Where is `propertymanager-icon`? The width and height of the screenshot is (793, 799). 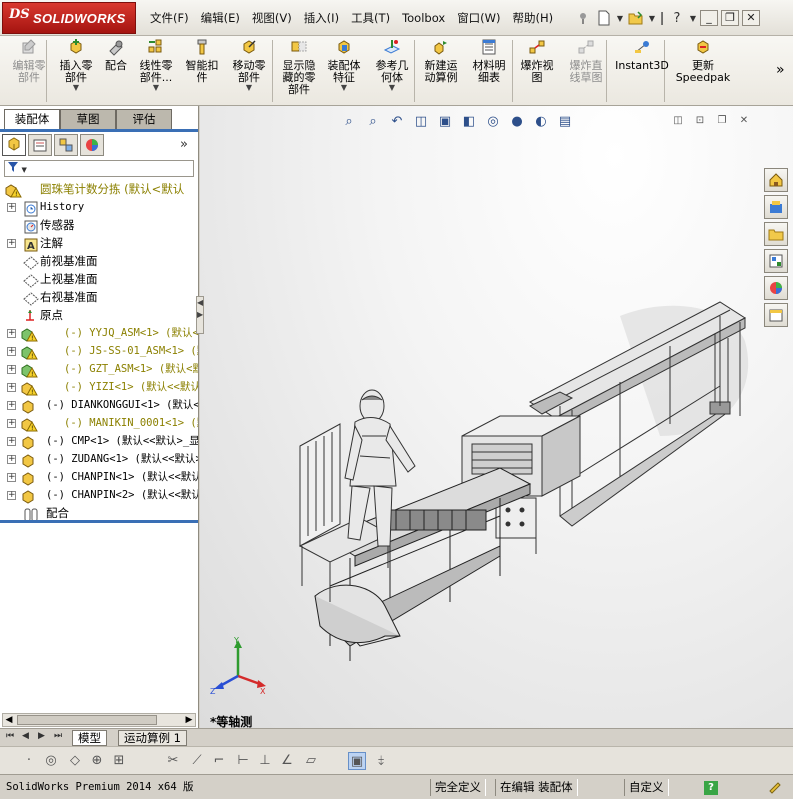 propertymanager-icon is located at coordinates (40, 145).